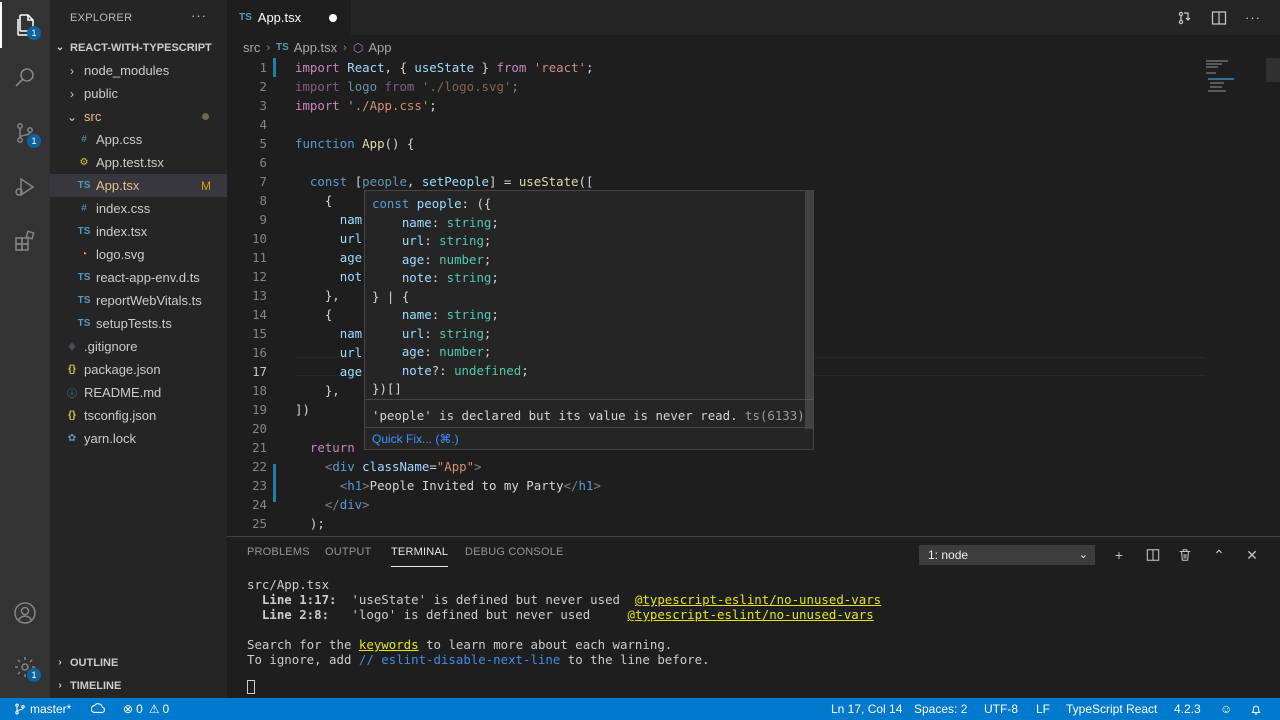 The height and width of the screenshot is (720, 1280). I want to click on tree-item-label: react-app-env.d.ts, so click(148, 277).